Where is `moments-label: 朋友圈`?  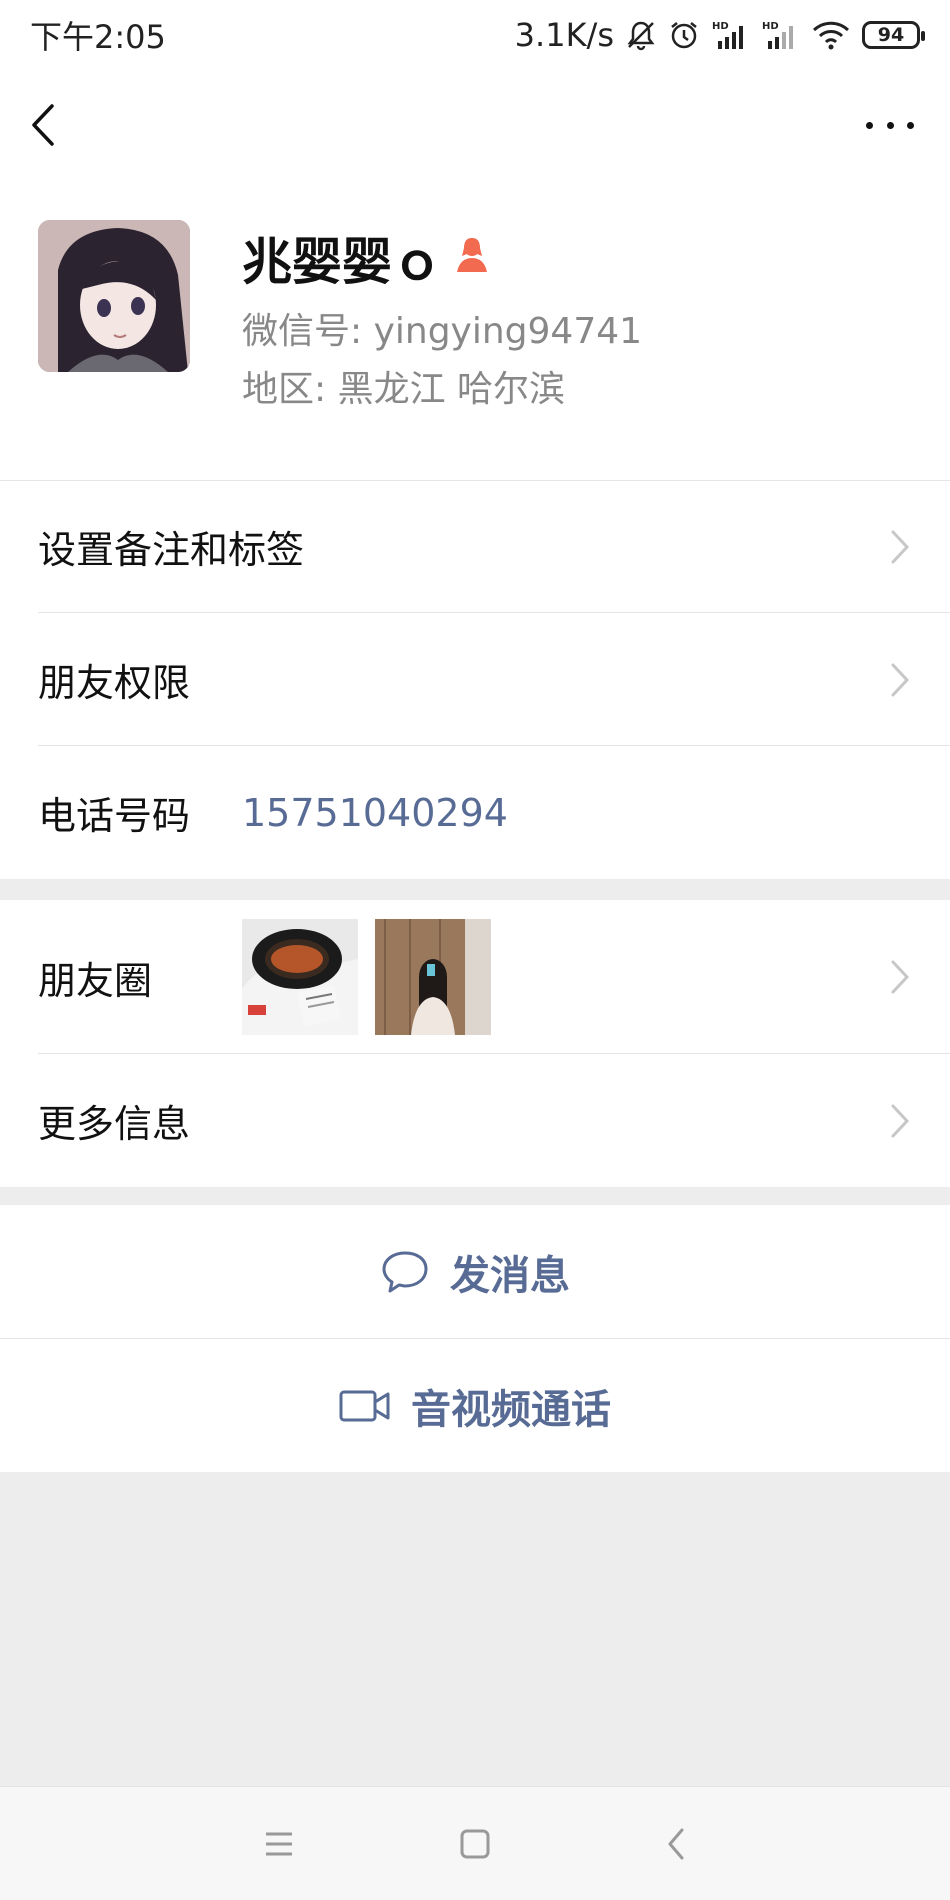
moments-label: 朋友圈 is located at coordinates (95, 980).